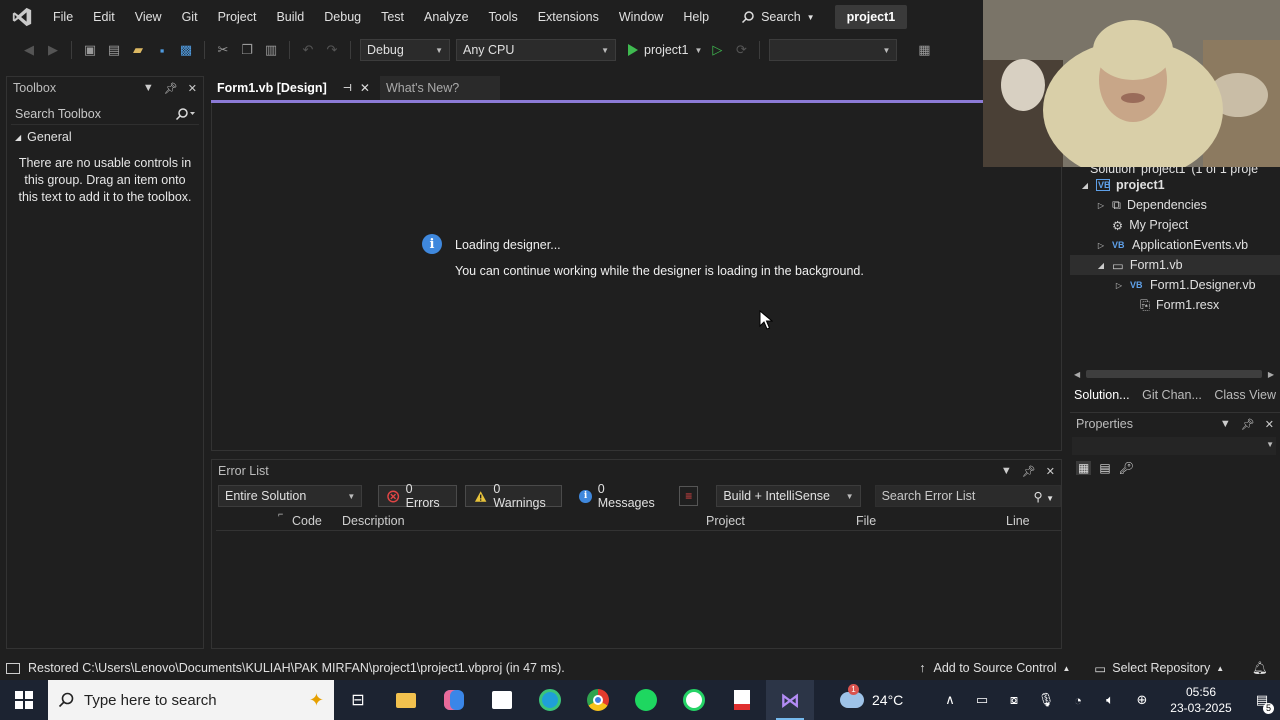  I want to click on cut-icon: ✂, so click(223, 50).